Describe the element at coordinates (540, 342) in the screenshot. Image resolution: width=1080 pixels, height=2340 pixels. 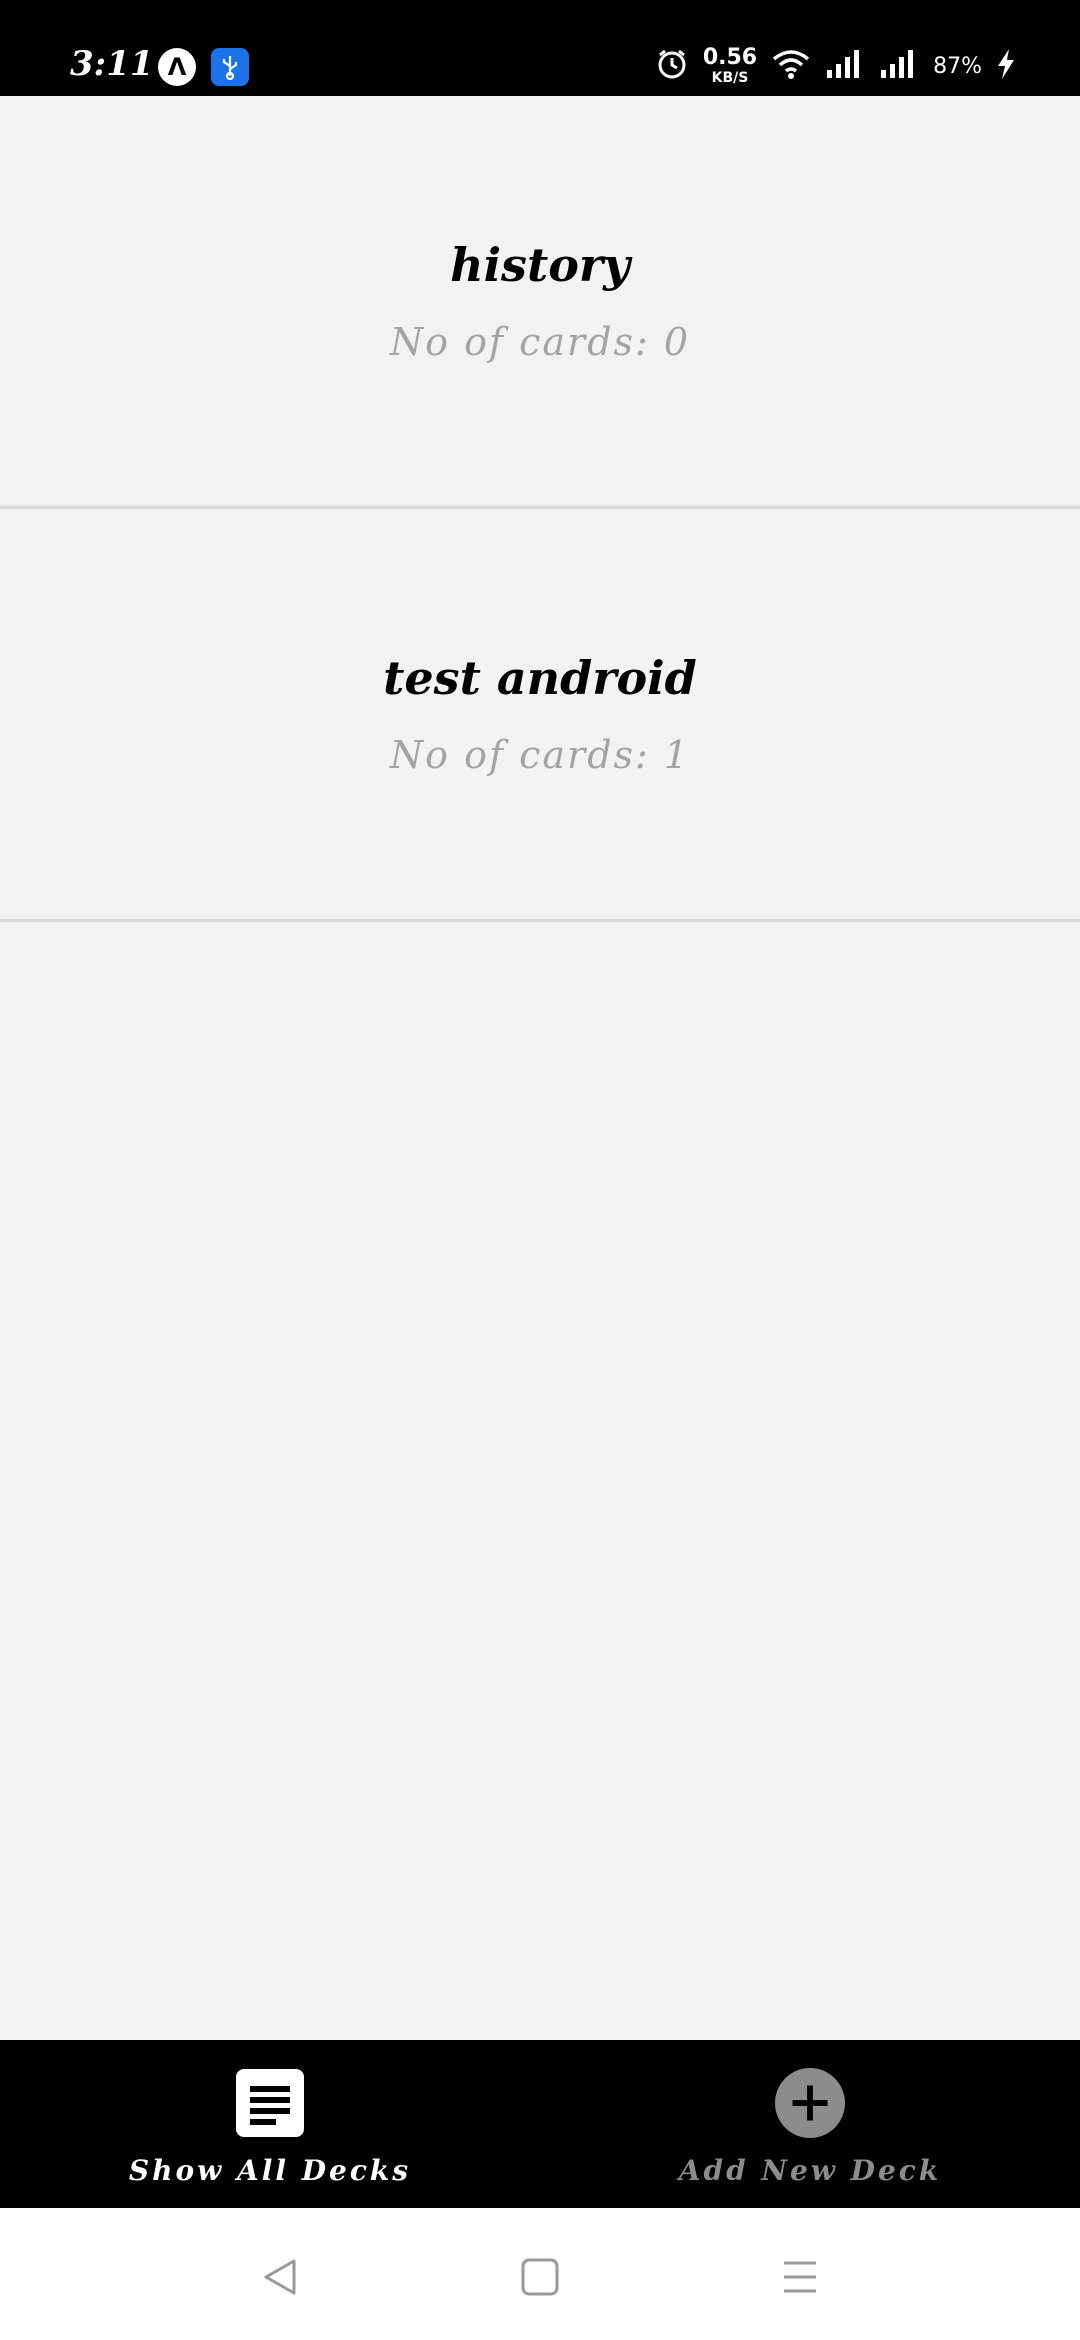
I see `deck-card-count: No of cards: 0` at that location.